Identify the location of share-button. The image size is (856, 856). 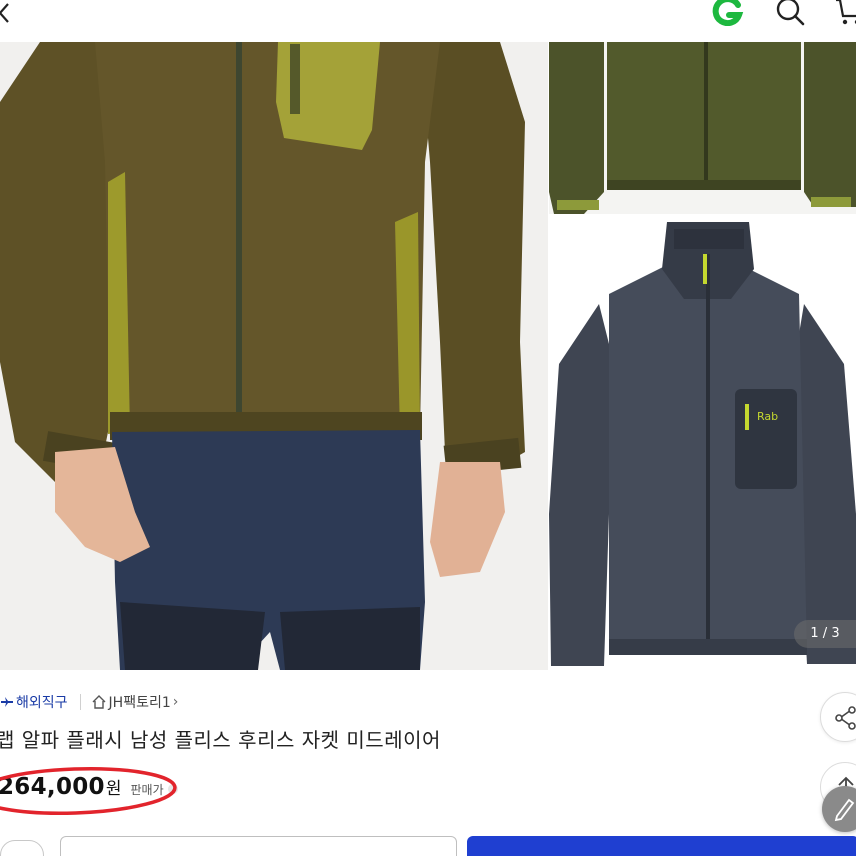
(838, 717).